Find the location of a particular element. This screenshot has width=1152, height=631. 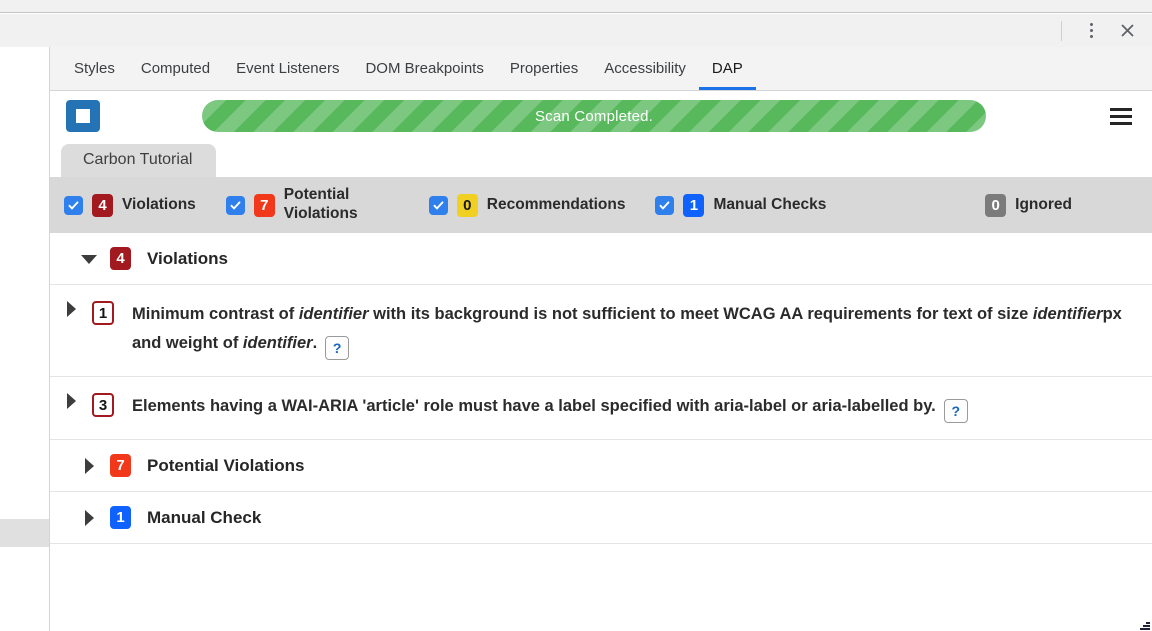

group-title-manual-check: Manual Check is located at coordinates (204, 517).